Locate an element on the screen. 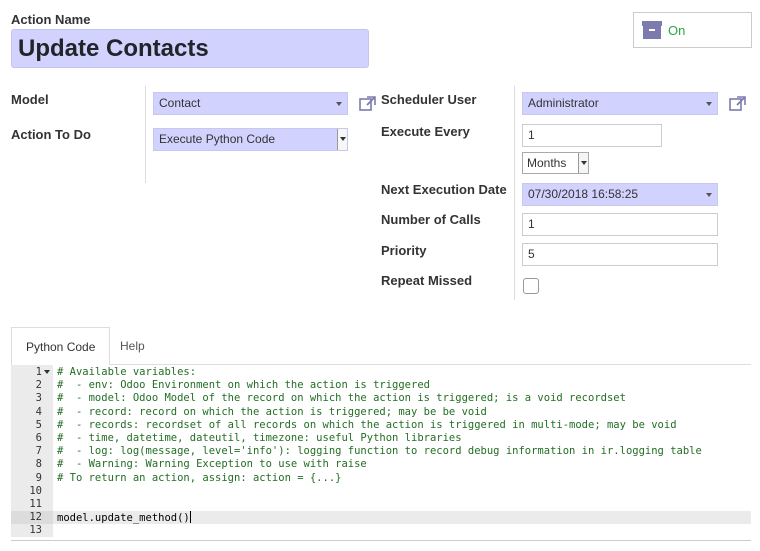 The height and width of the screenshot is (551, 760). archive-icon is located at coordinates (652, 30).